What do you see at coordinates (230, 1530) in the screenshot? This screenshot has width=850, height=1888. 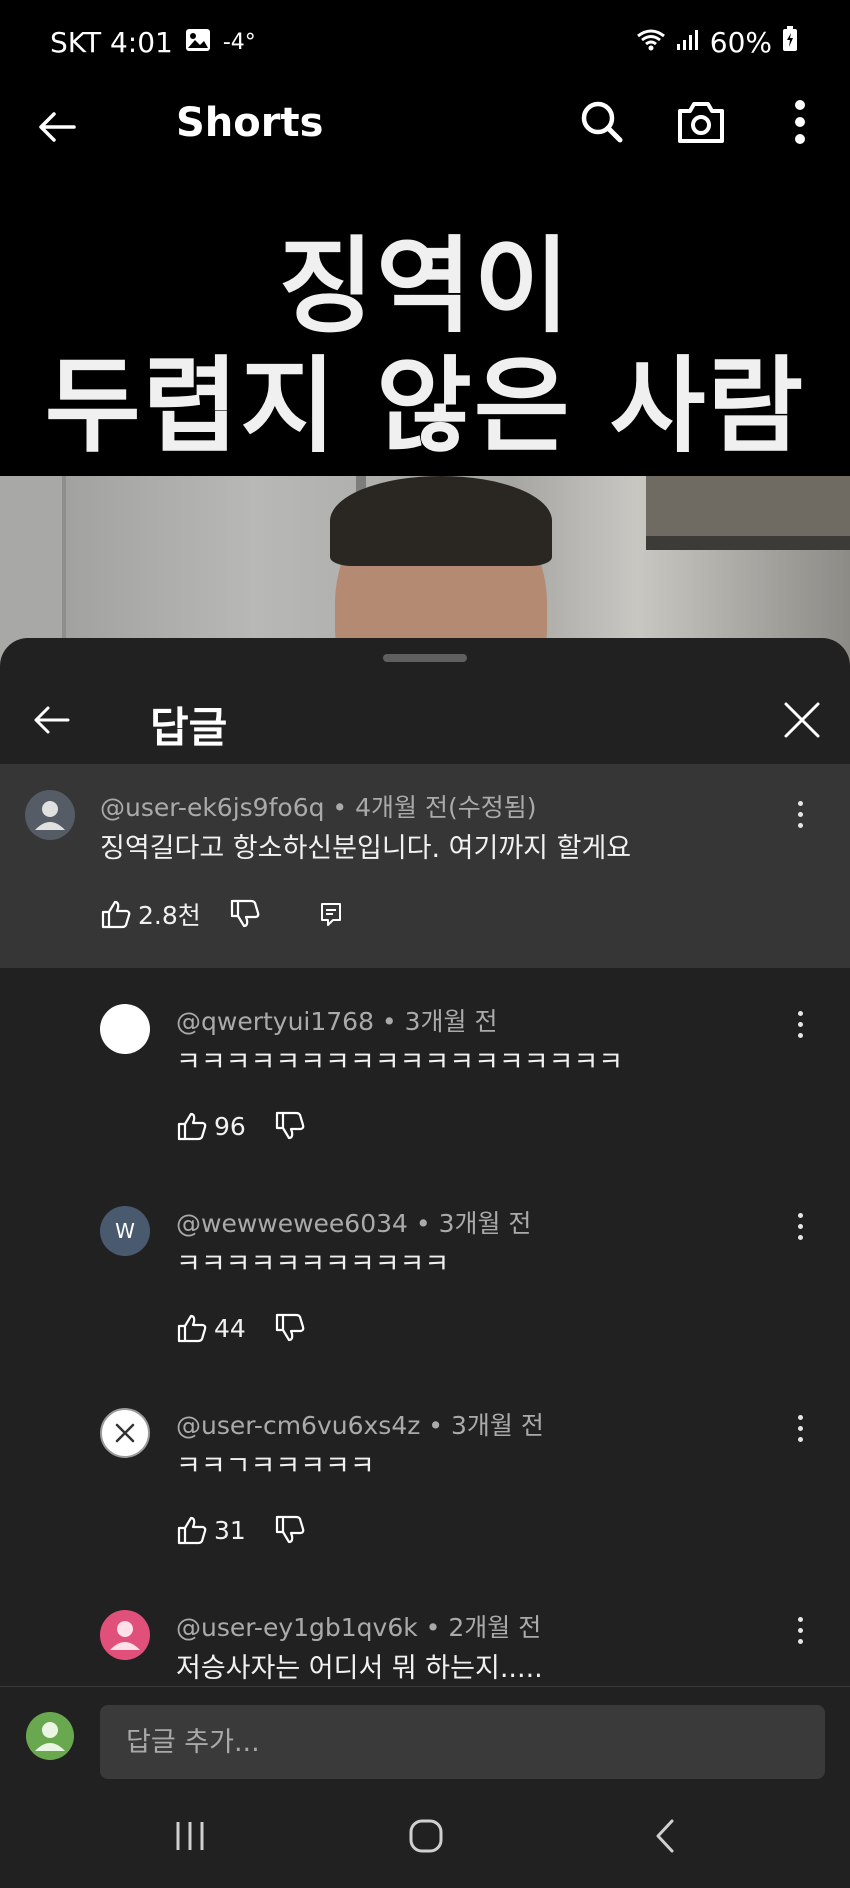 I see `like-count: 31` at bounding box center [230, 1530].